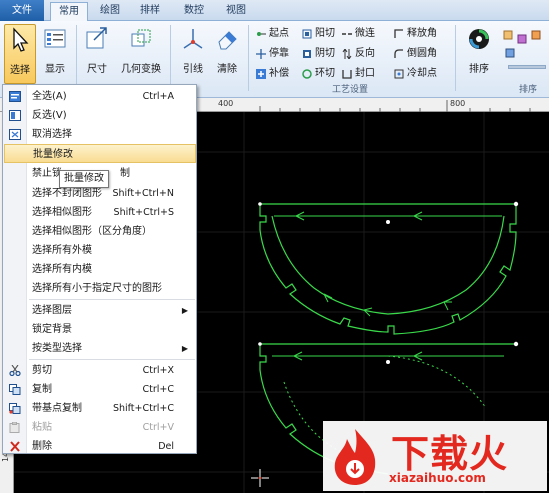  I want to click on lead-line-button: 引线, so click(193, 52).